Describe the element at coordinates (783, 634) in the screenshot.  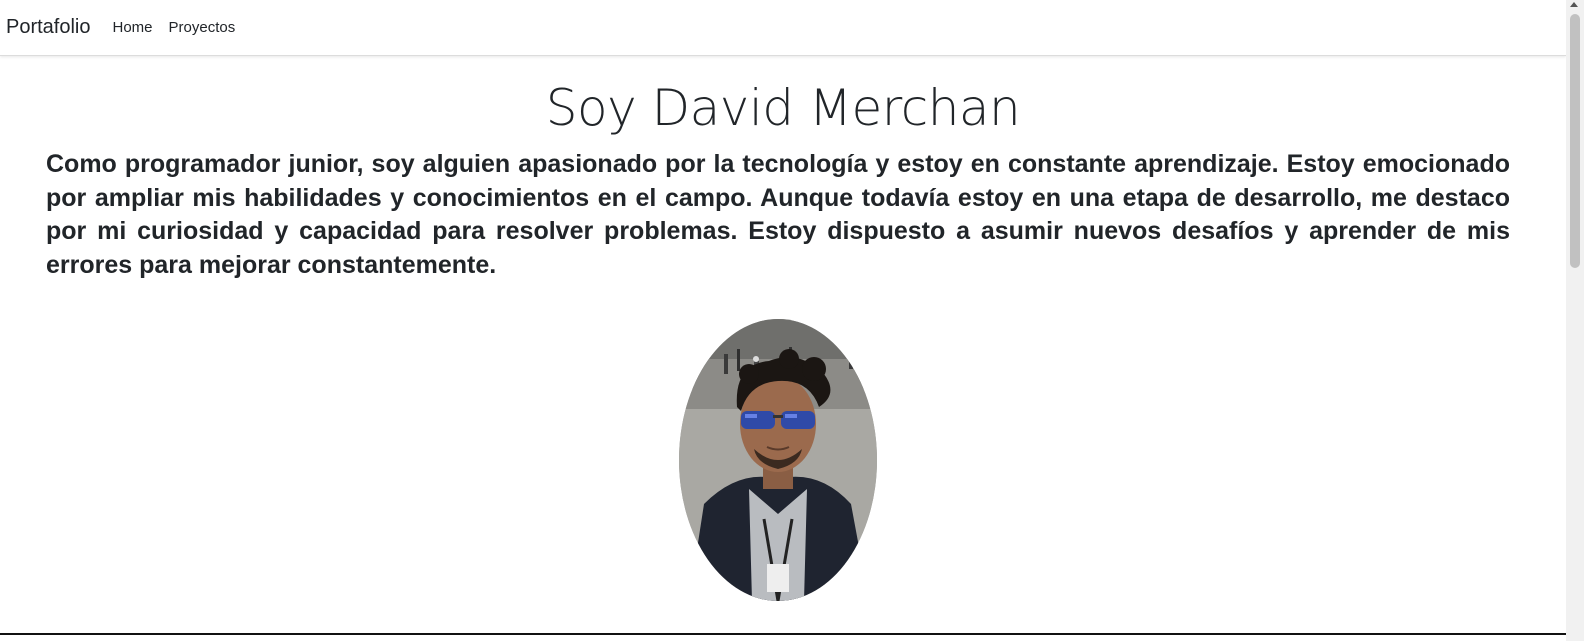
I see `bottom-divider` at that location.